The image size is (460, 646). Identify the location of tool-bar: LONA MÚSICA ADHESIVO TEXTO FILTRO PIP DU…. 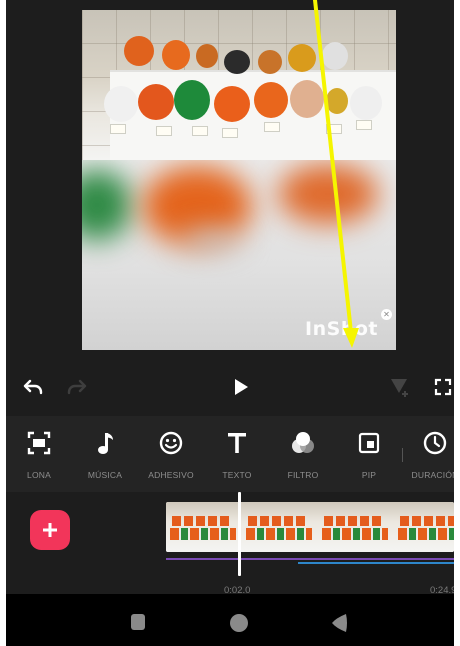
(230, 454).